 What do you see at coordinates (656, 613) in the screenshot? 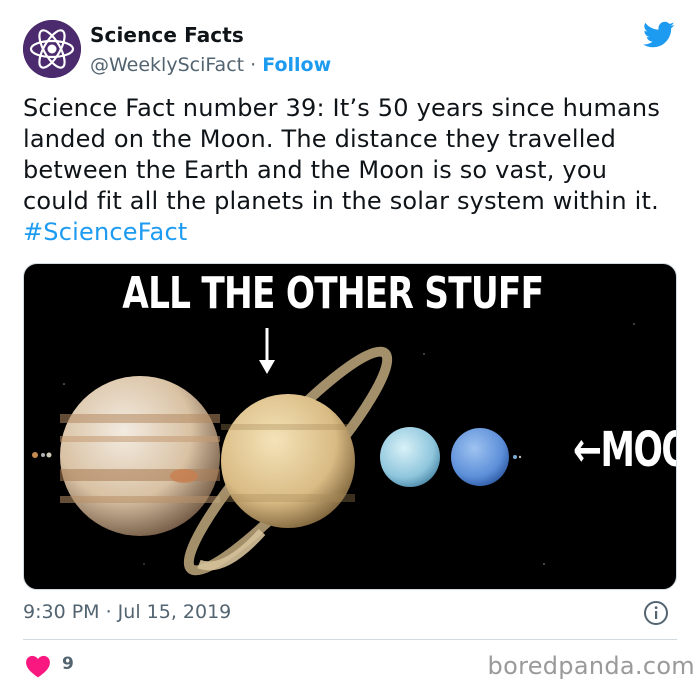
I see `info-icon` at bounding box center [656, 613].